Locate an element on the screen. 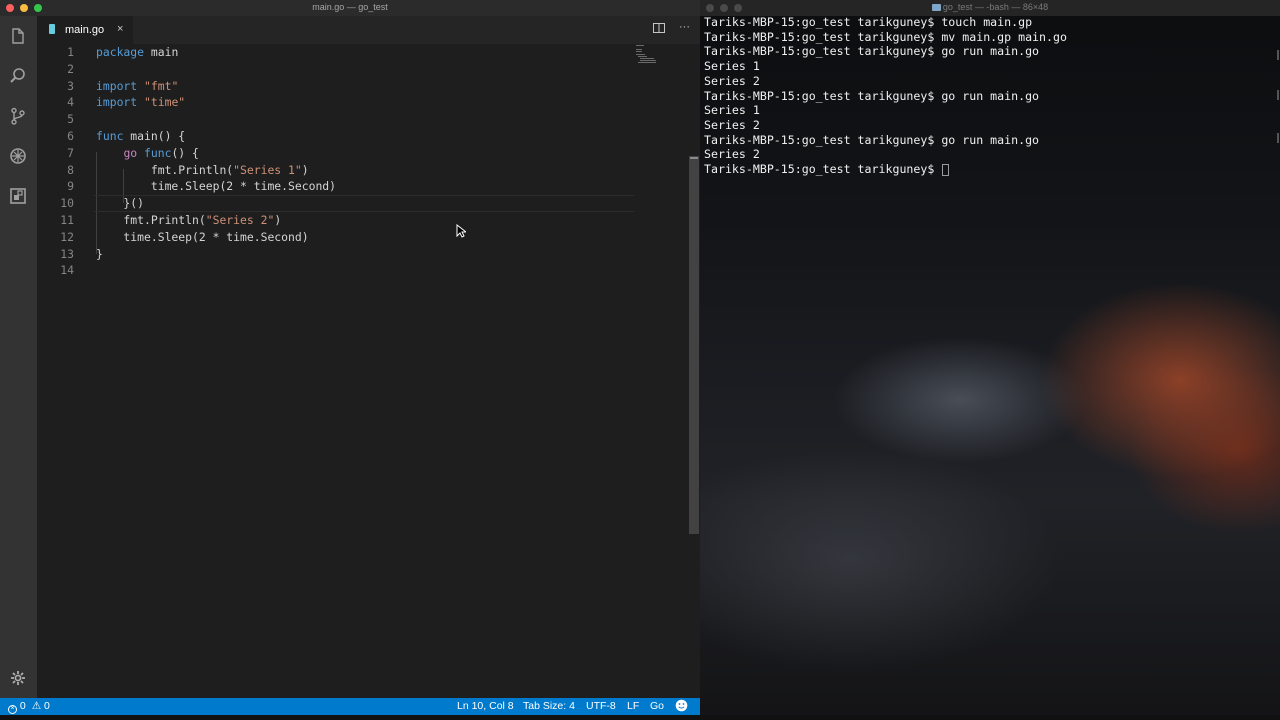 This screenshot has width=1280, height=720. window-title: main.go — go_test is located at coordinates (350, 7).